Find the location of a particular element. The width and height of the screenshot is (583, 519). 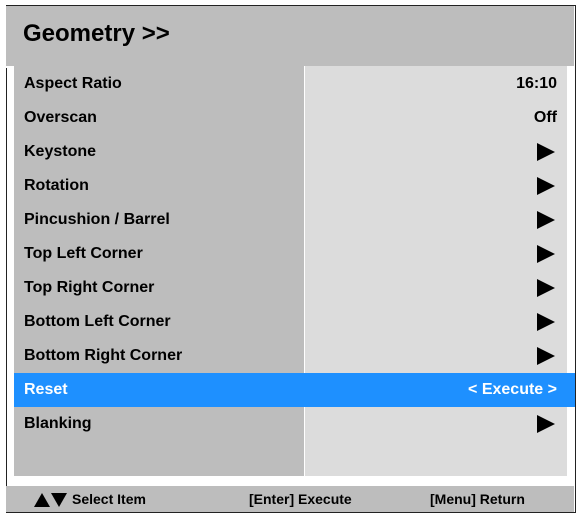

menu-title: Geometry >> is located at coordinates (96, 33).